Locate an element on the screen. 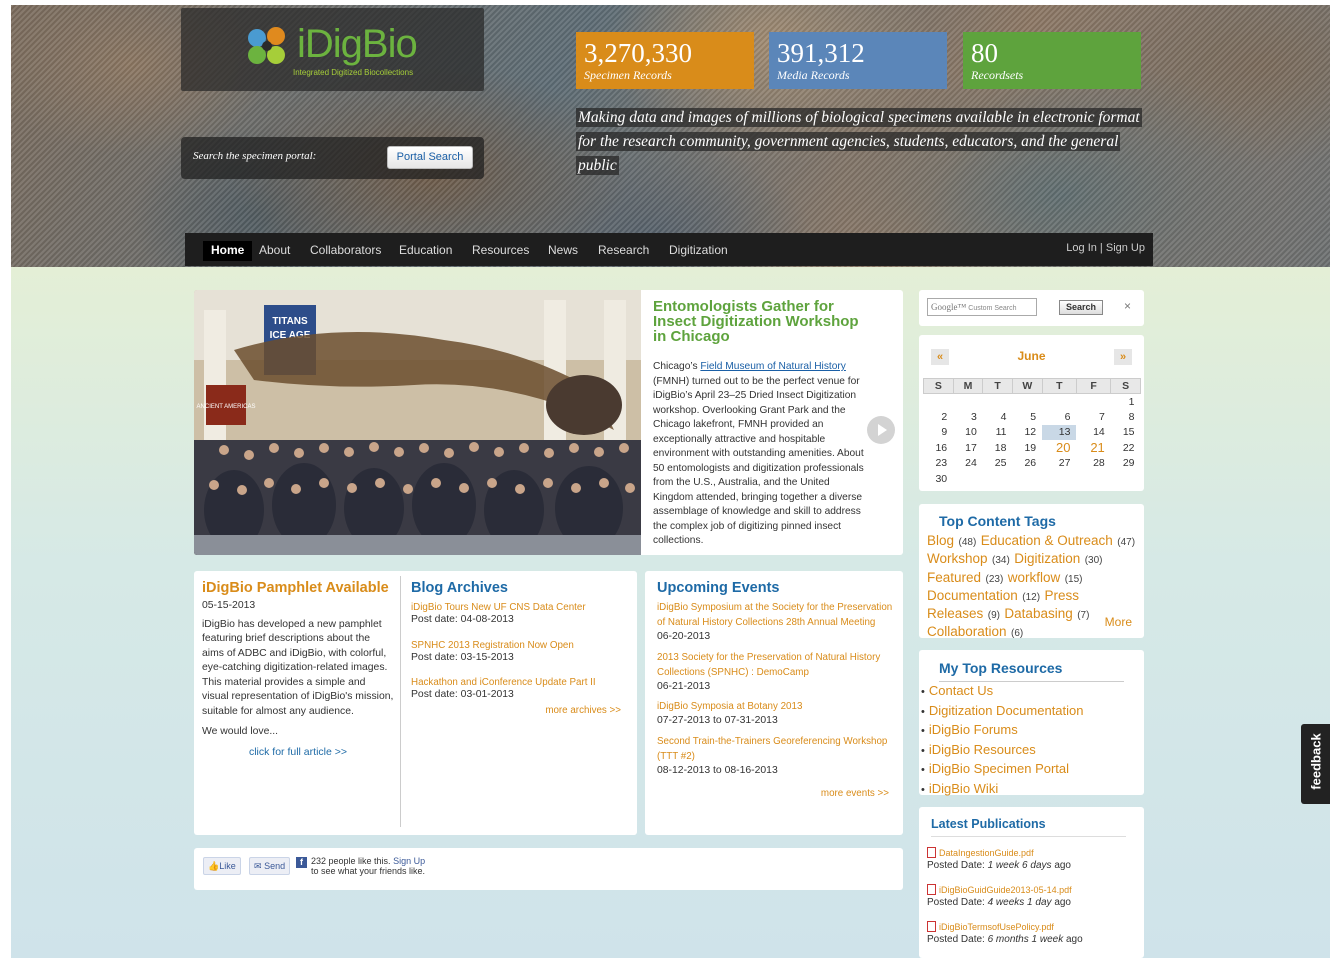  tag-link: Workshop is located at coordinates (957, 558).